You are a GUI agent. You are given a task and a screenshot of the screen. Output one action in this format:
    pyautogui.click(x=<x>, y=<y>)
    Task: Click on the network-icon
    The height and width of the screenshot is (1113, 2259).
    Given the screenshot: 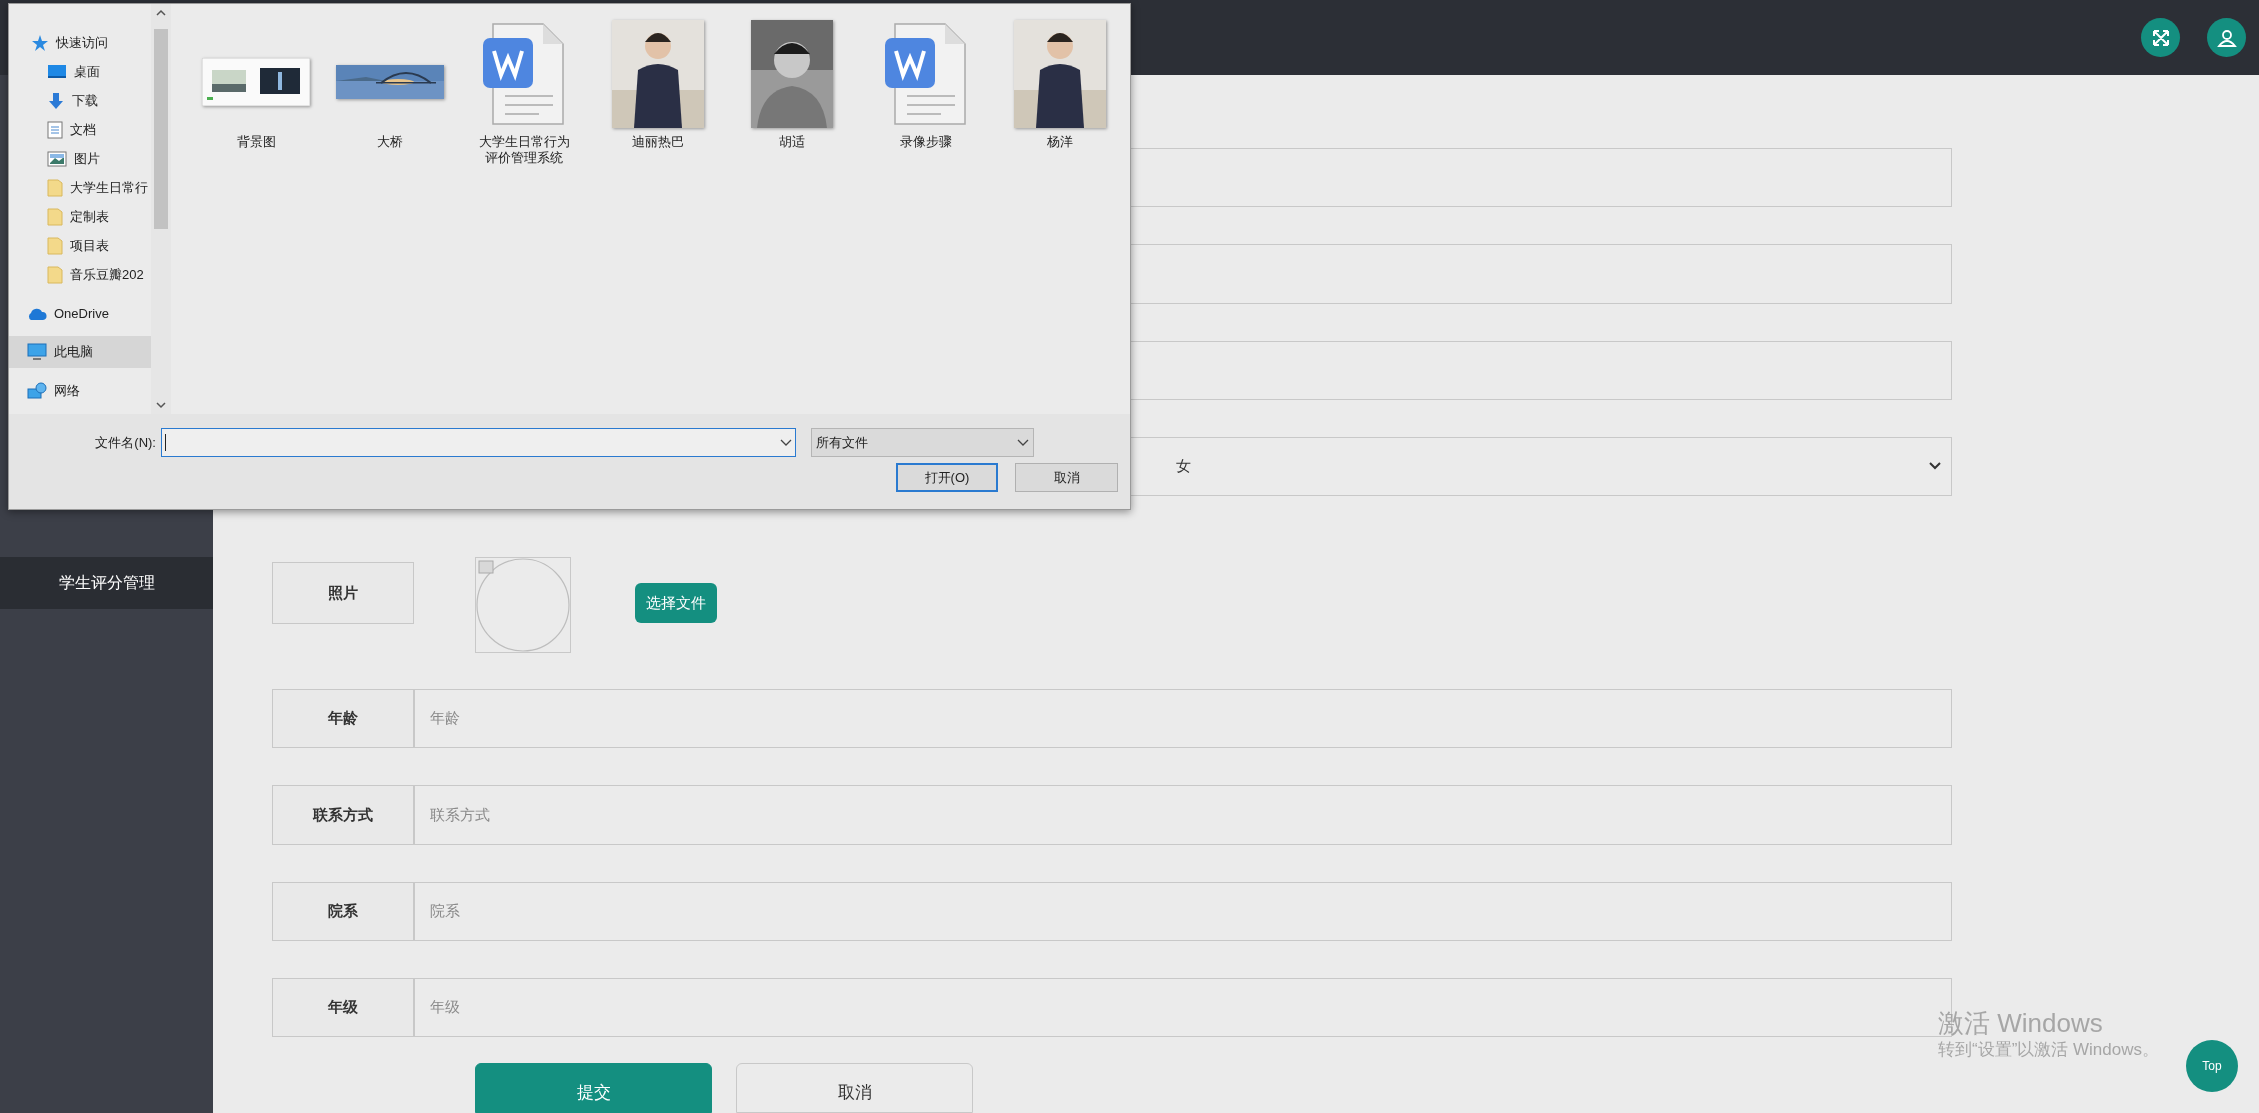 What is the action you would take?
    pyautogui.click(x=37, y=390)
    